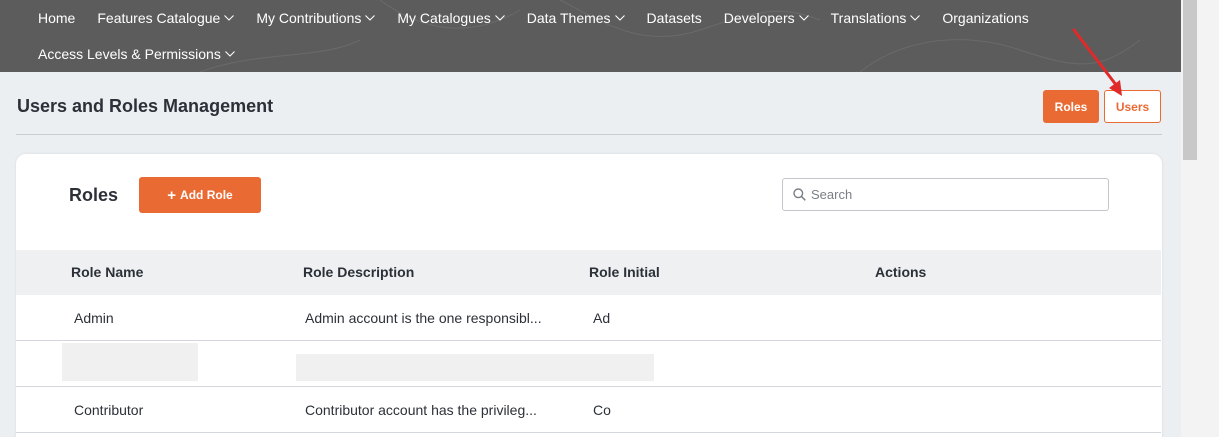 The height and width of the screenshot is (437, 1219). I want to click on nav-item-access-levels-permissions: Access Levels & Permissions, so click(136, 54).